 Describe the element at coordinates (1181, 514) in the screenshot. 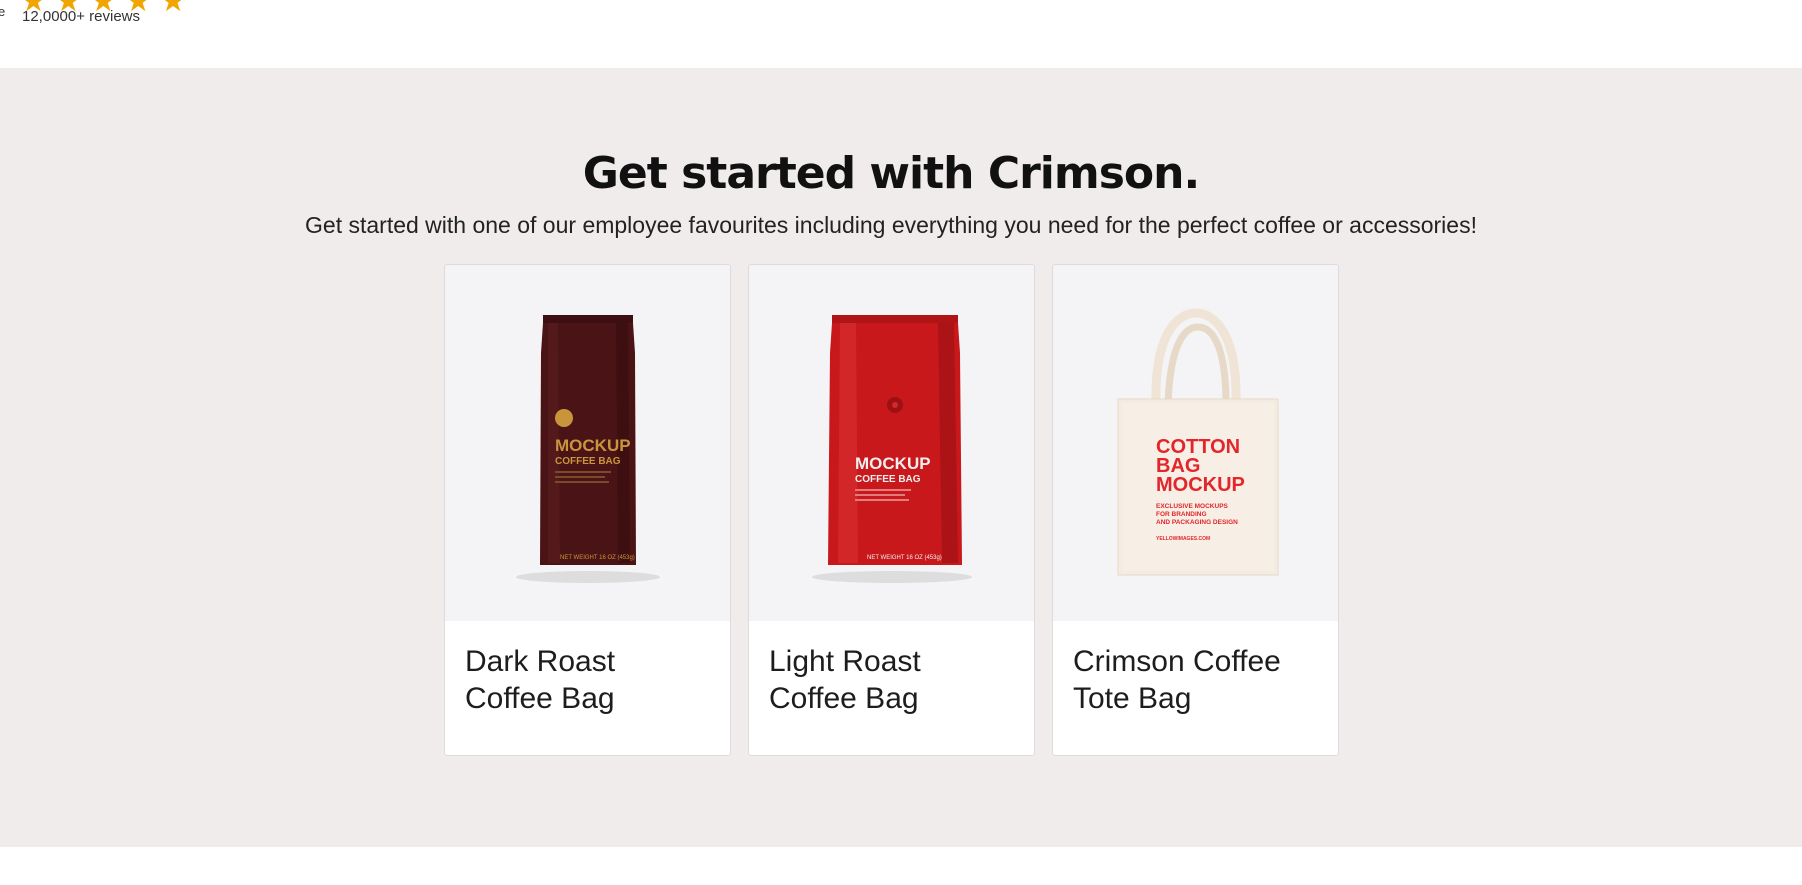

I see `svg-text: FOR BRANDING` at that location.